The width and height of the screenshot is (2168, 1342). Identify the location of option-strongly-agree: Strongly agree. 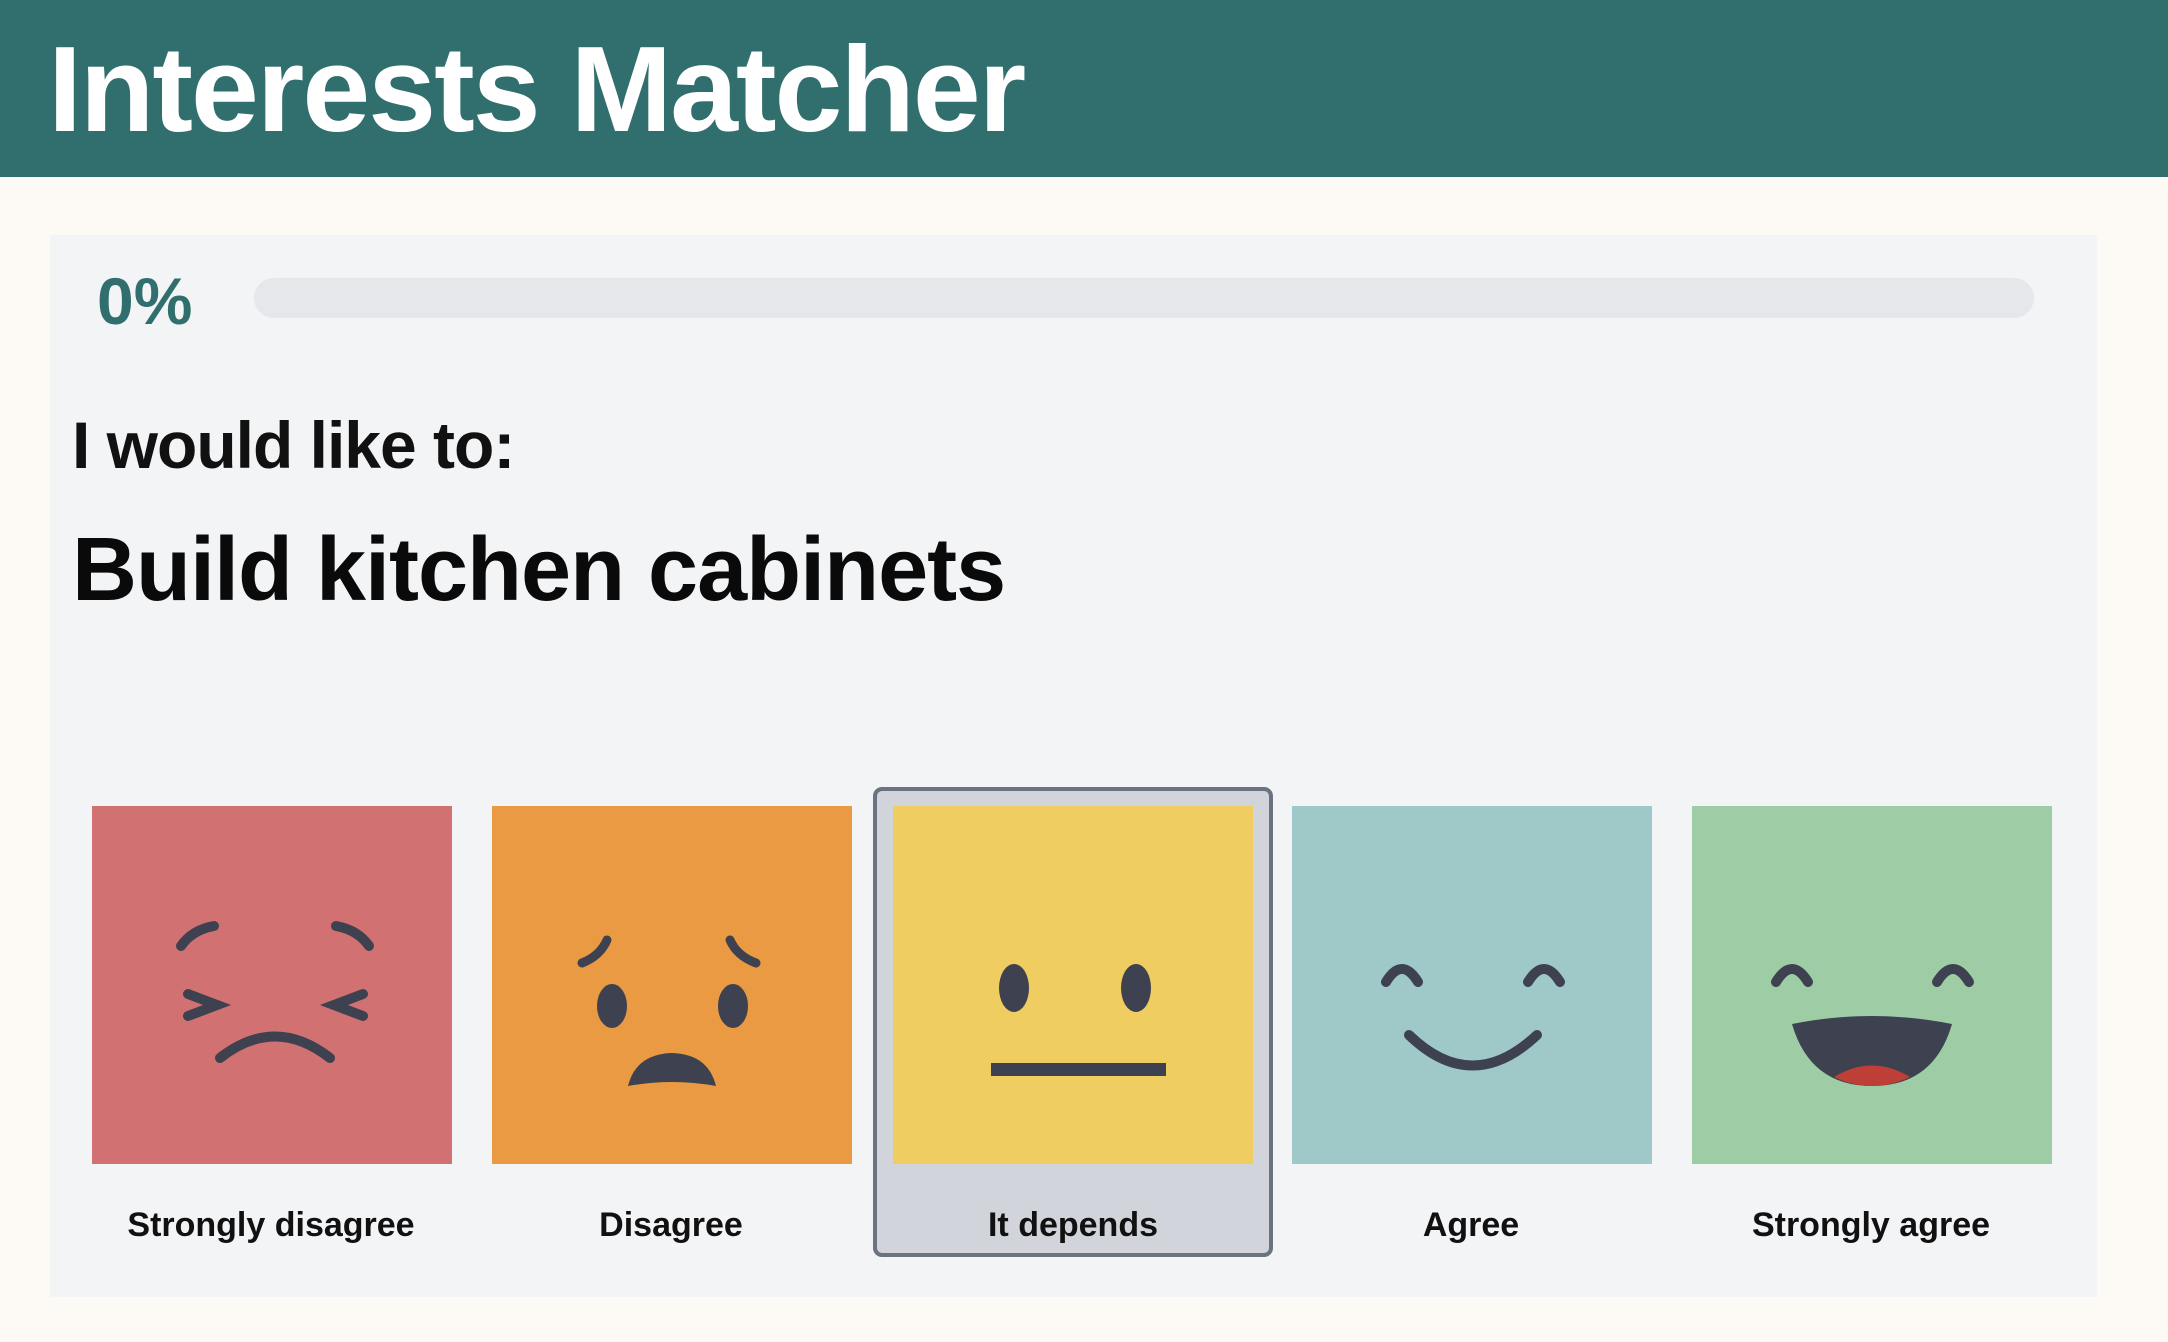
(1871, 1020).